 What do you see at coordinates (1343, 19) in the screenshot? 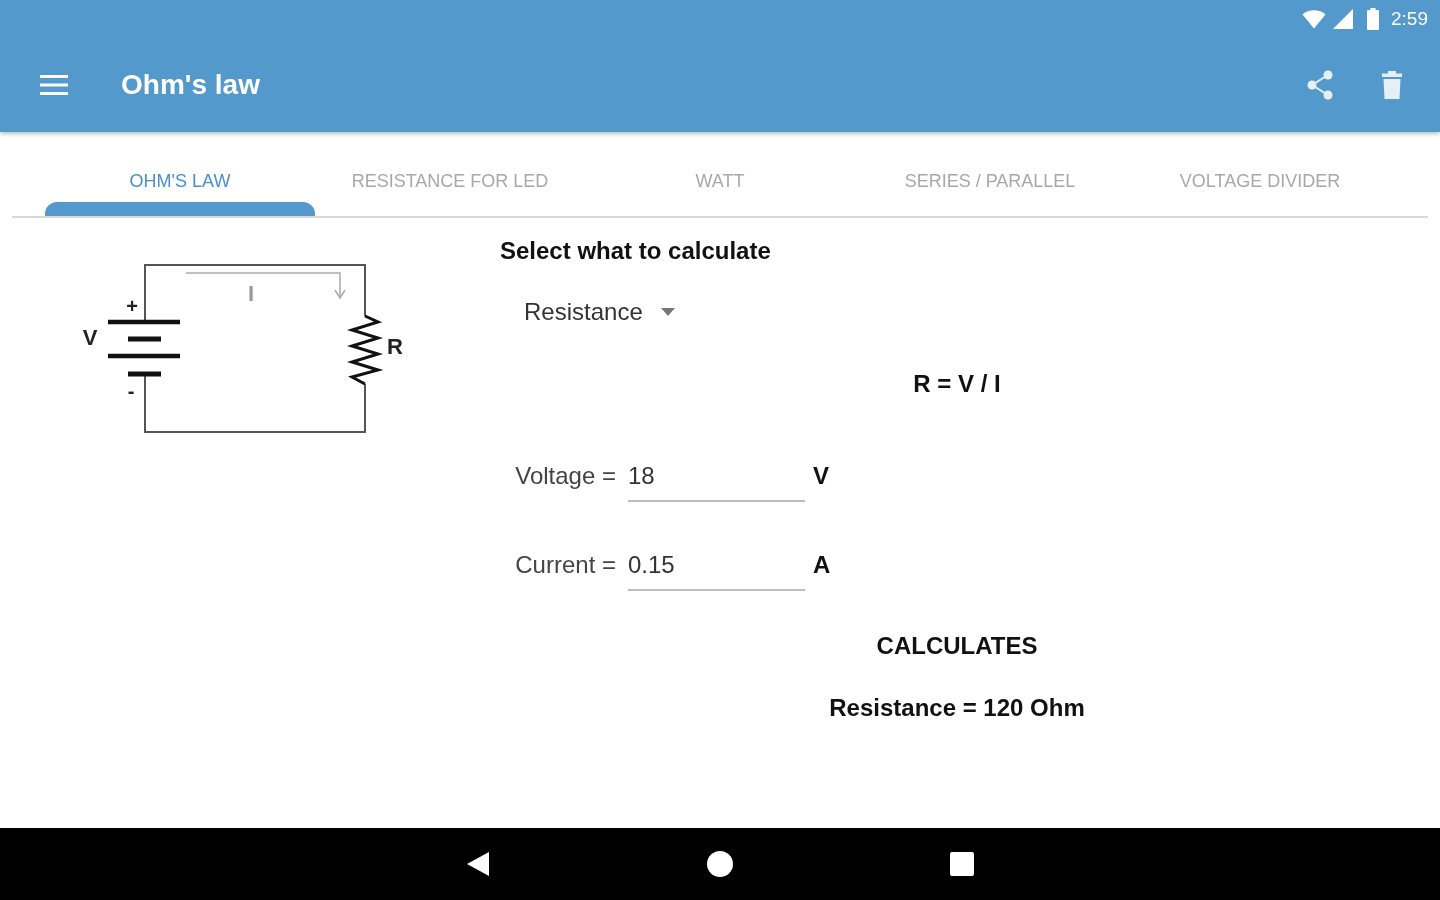
I see `signal-icon` at bounding box center [1343, 19].